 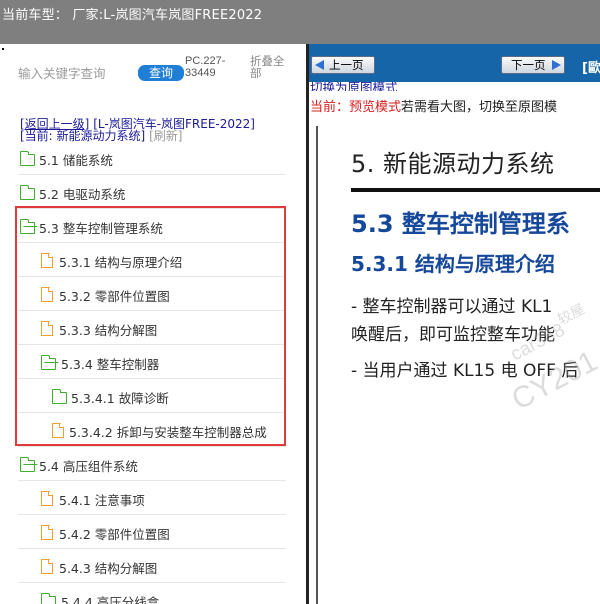 I want to click on tree-item-5-3: 5.3 整车控制管理系统, so click(x=152, y=226).